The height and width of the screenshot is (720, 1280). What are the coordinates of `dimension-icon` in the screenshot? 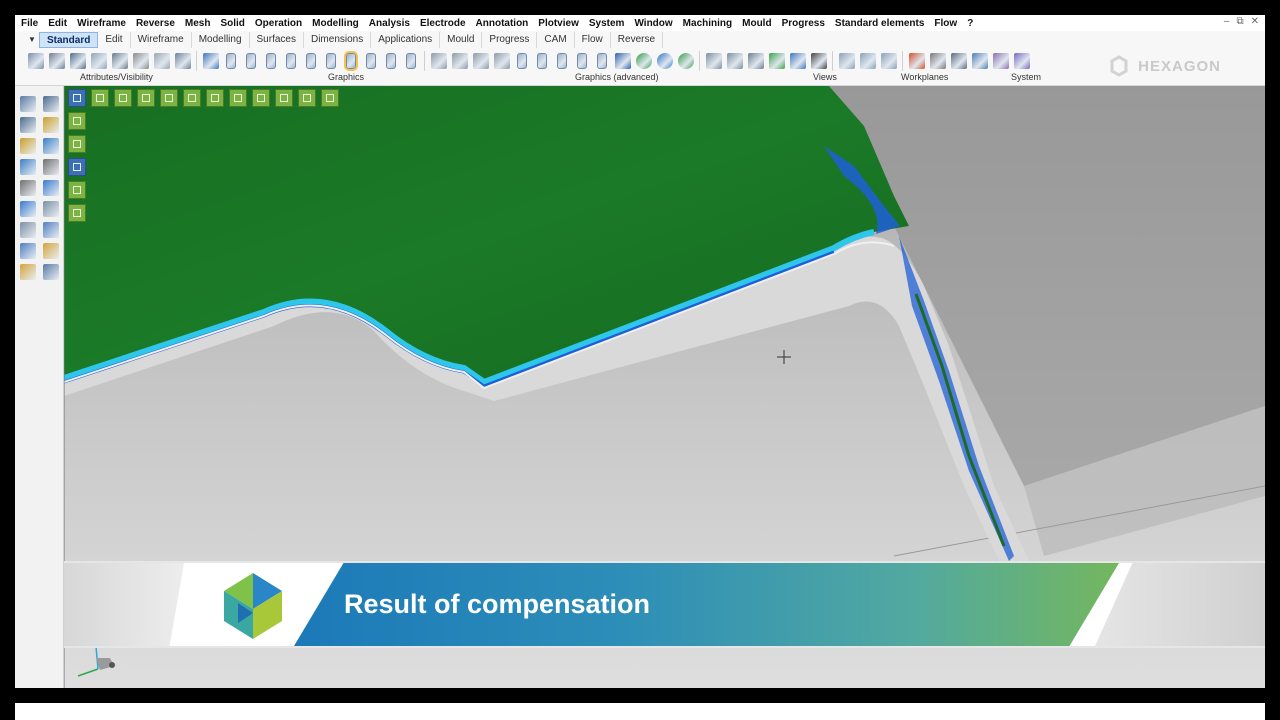 It's located at (51, 230).